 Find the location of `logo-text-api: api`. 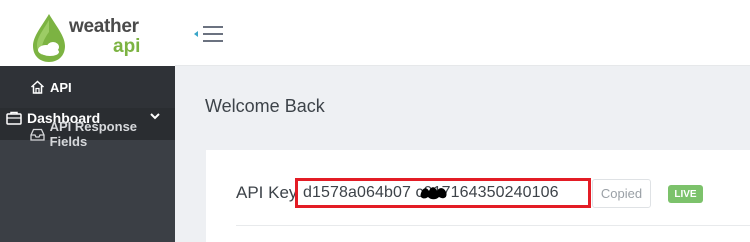

logo-text-api: api is located at coordinates (127, 46).